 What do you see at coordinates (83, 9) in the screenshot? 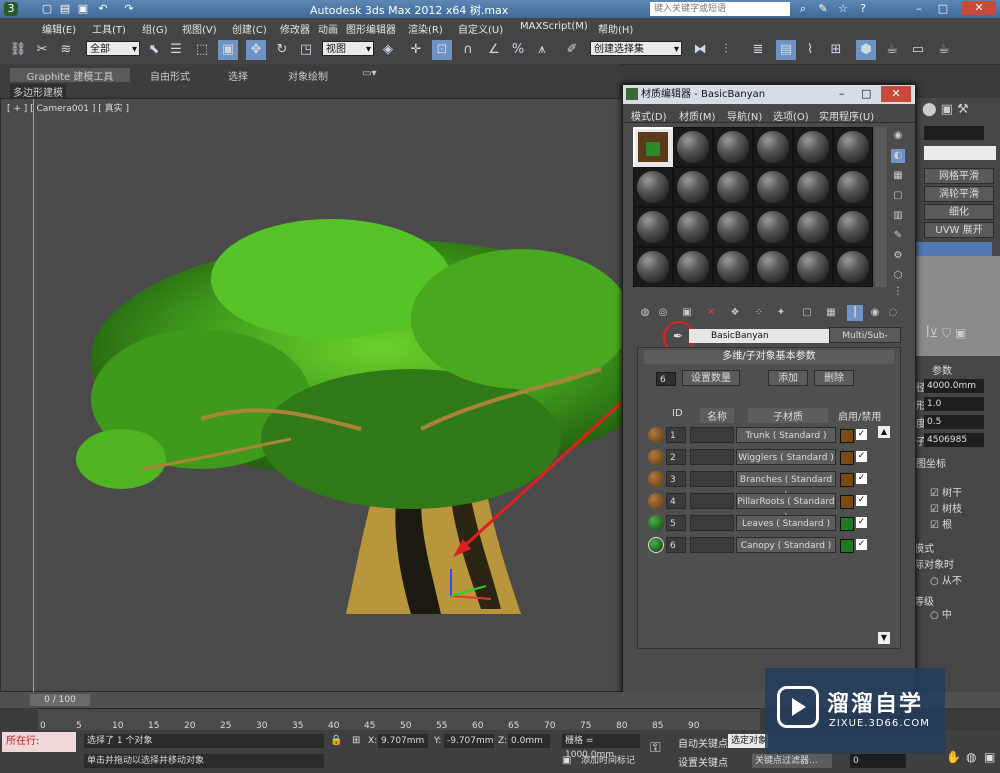
I see `save-file-icon: ▣` at bounding box center [83, 9].